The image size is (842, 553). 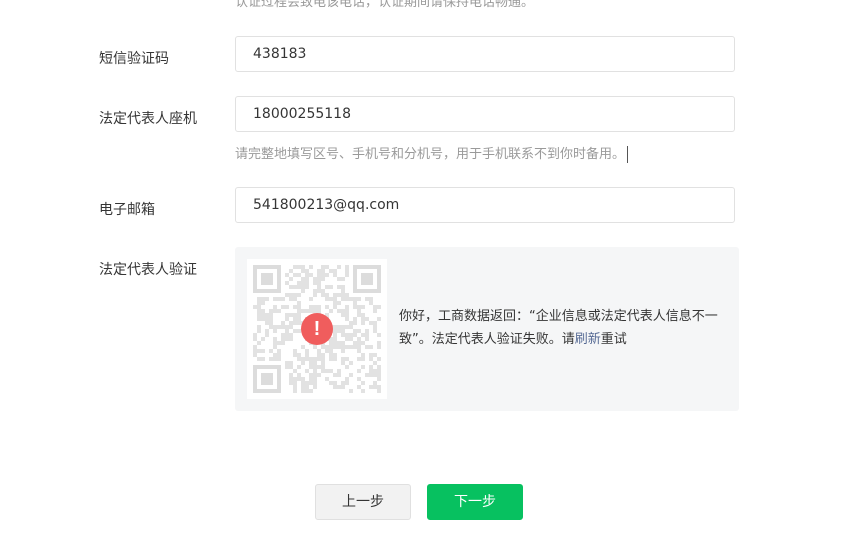 I want to click on landline-field, so click(x=485, y=114).